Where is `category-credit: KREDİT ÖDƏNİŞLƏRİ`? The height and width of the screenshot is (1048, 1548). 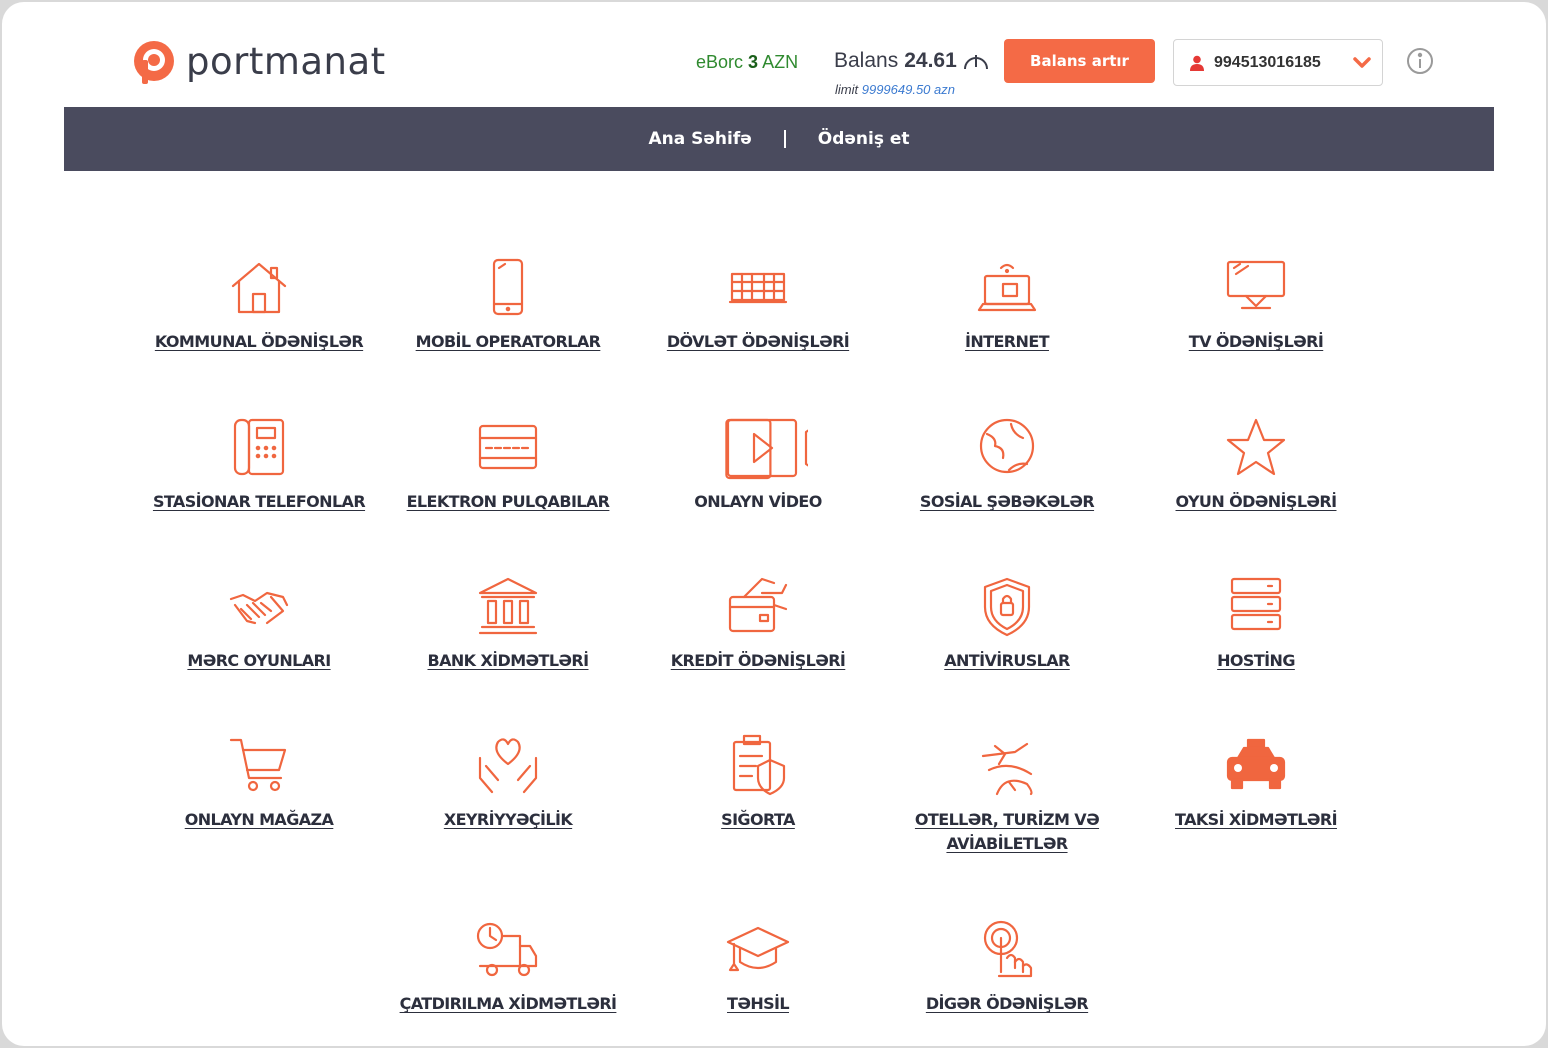 category-credit: KREDİT ÖDƏNİŞLƏRİ is located at coordinates (758, 624).